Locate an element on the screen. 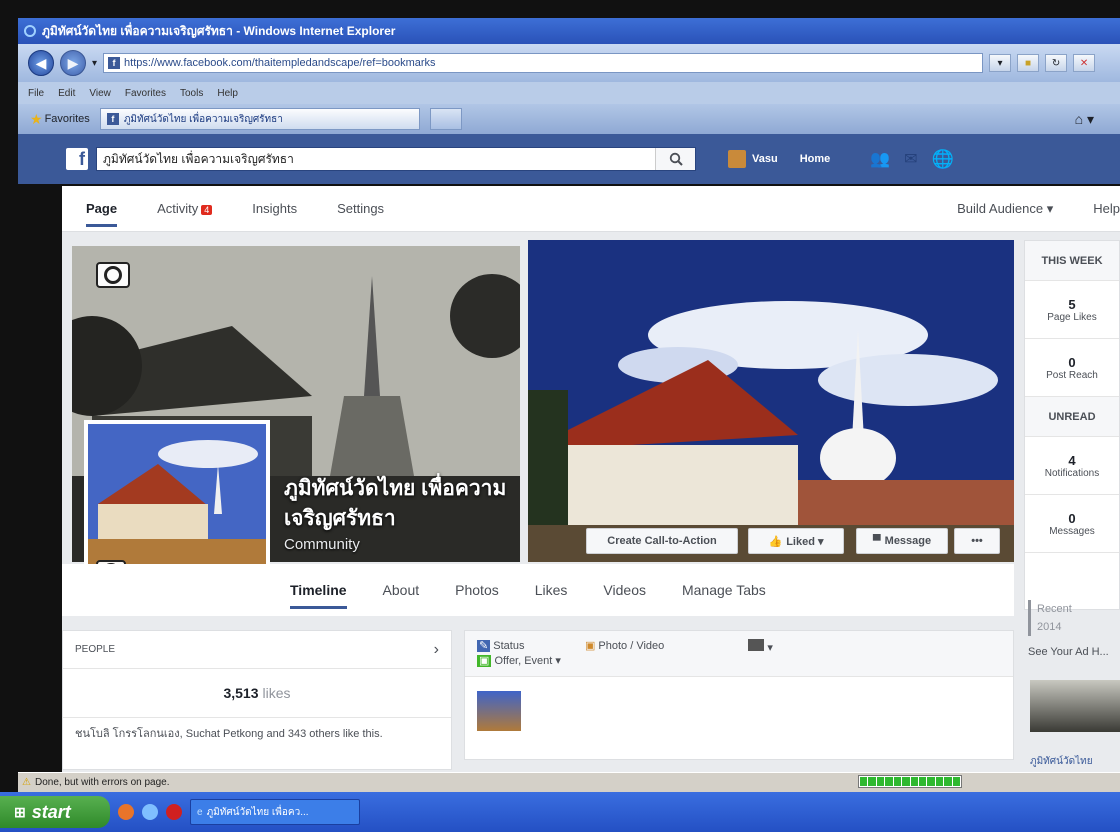 The width and height of the screenshot is (1120, 832). offer-event-label: Offer, Event ▾ is located at coordinates (527, 661).